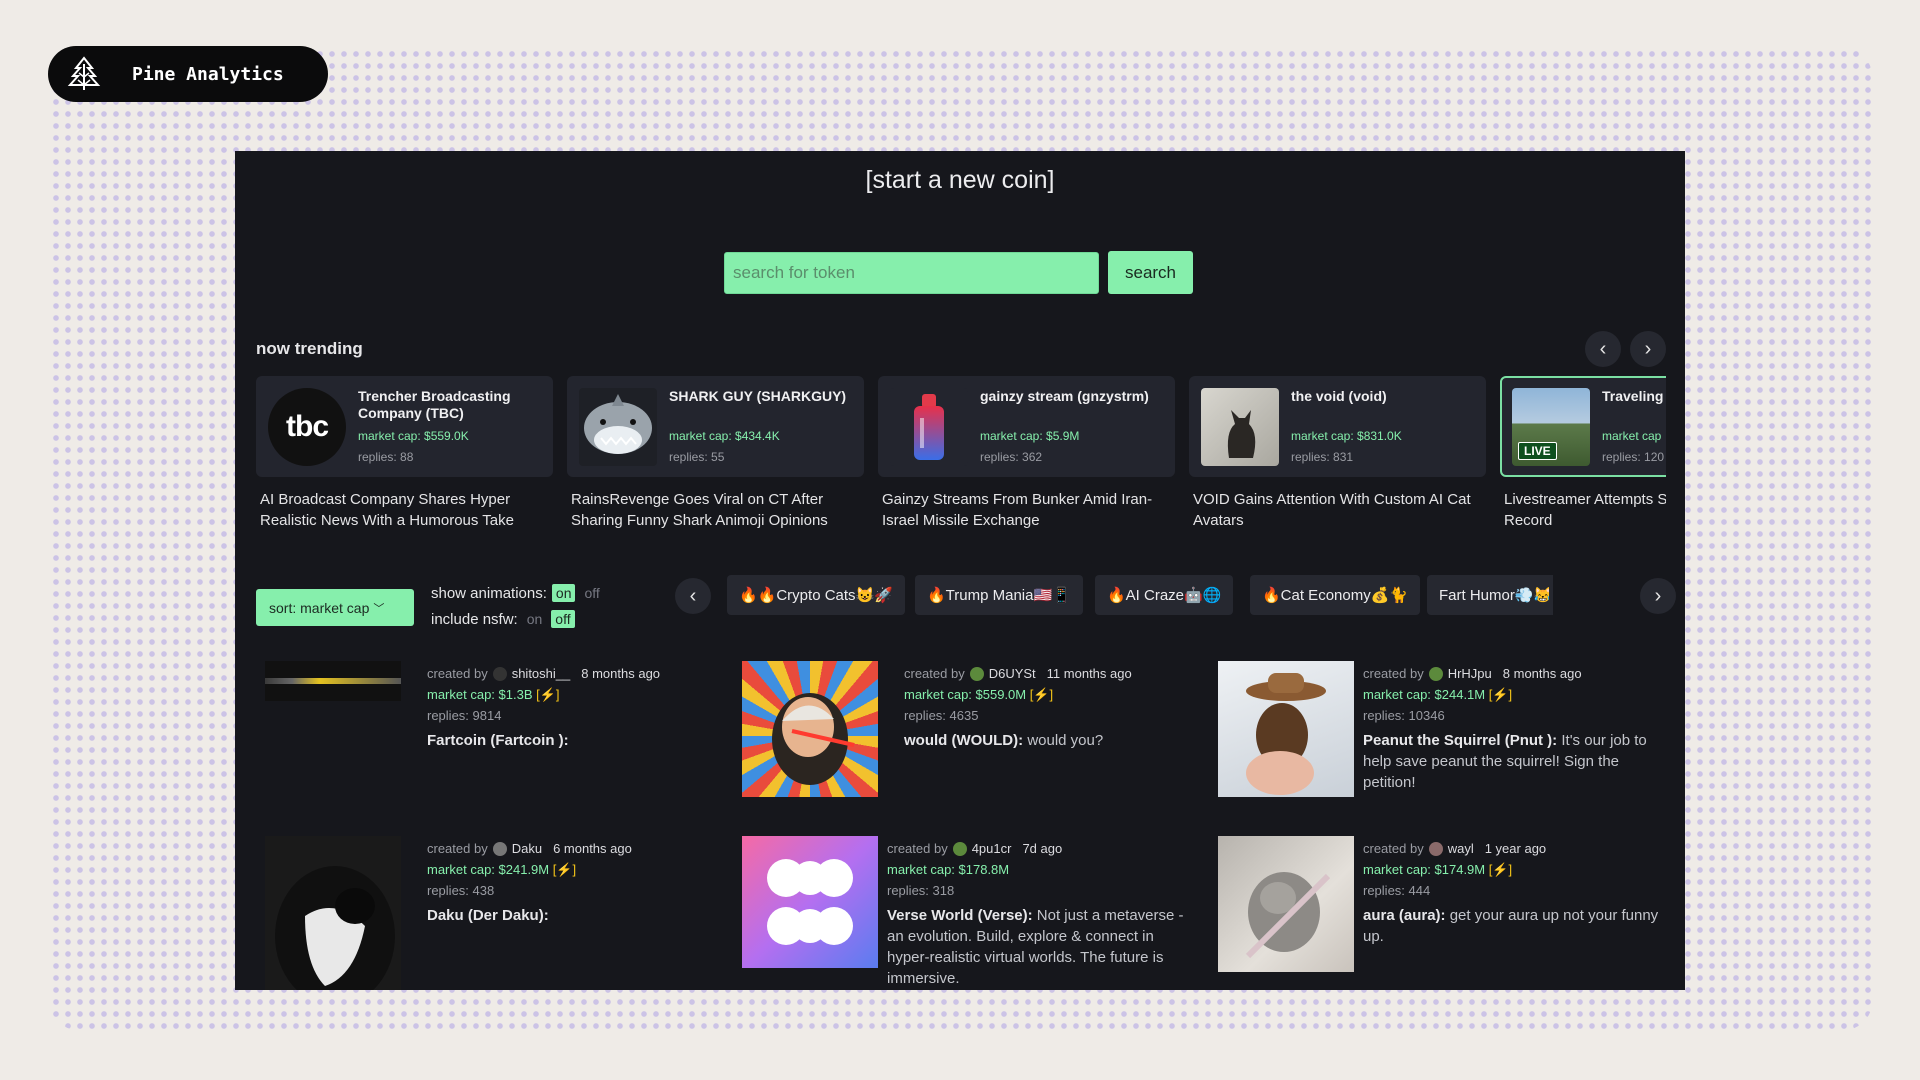 The width and height of the screenshot is (1920, 1080). I want to click on trending-replies: replies: 55, so click(697, 457).